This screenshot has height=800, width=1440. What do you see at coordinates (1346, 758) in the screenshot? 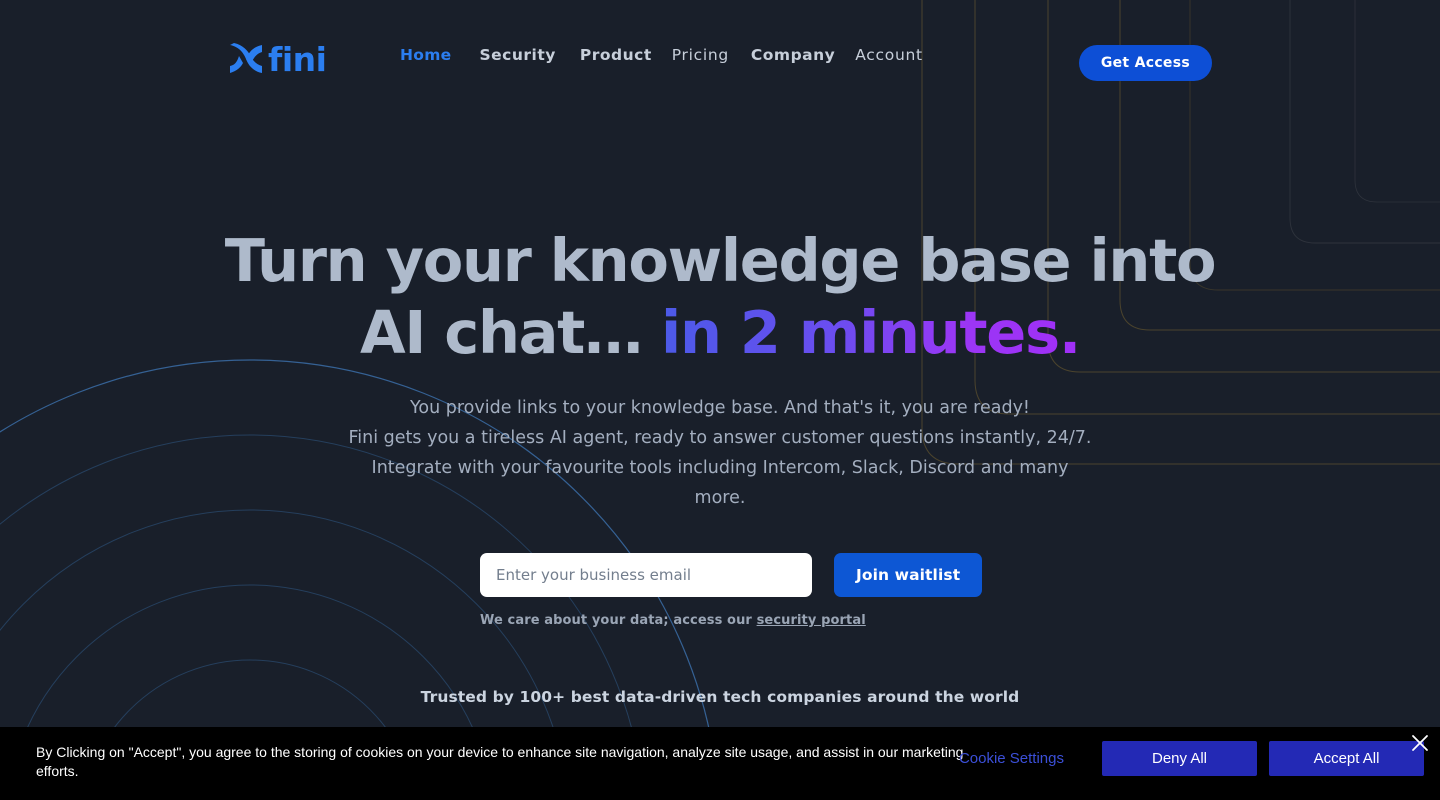
I see `accept-all-button: Accept All` at bounding box center [1346, 758].